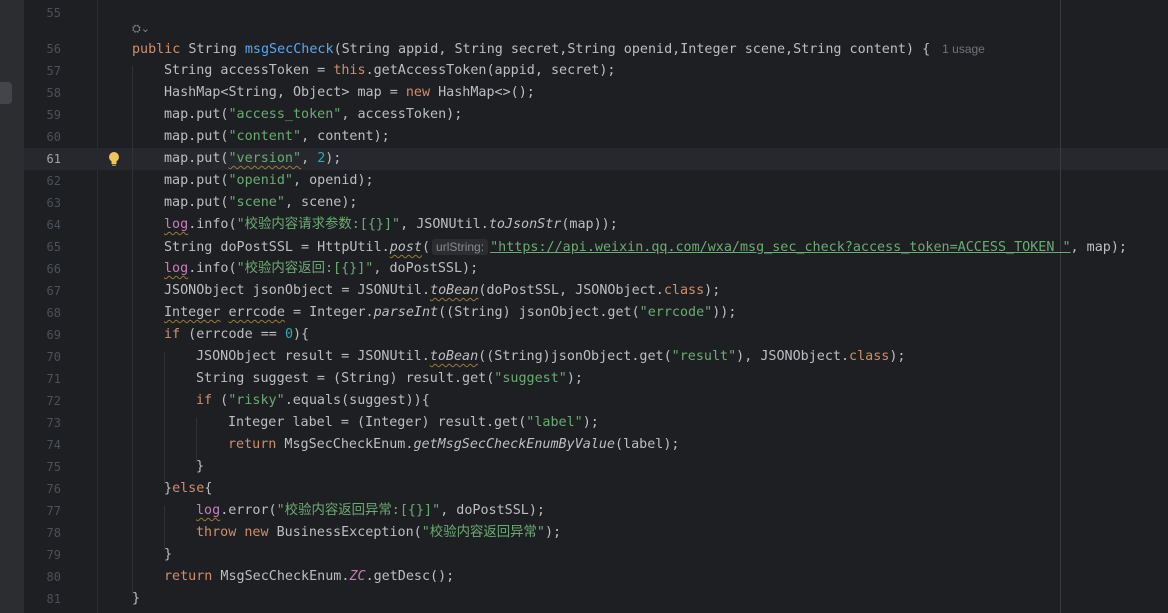 The height and width of the screenshot is (613, 1168). Describe the element at coordinates (53, 401) in the screenshot. I see `line-number: 72` at that location.